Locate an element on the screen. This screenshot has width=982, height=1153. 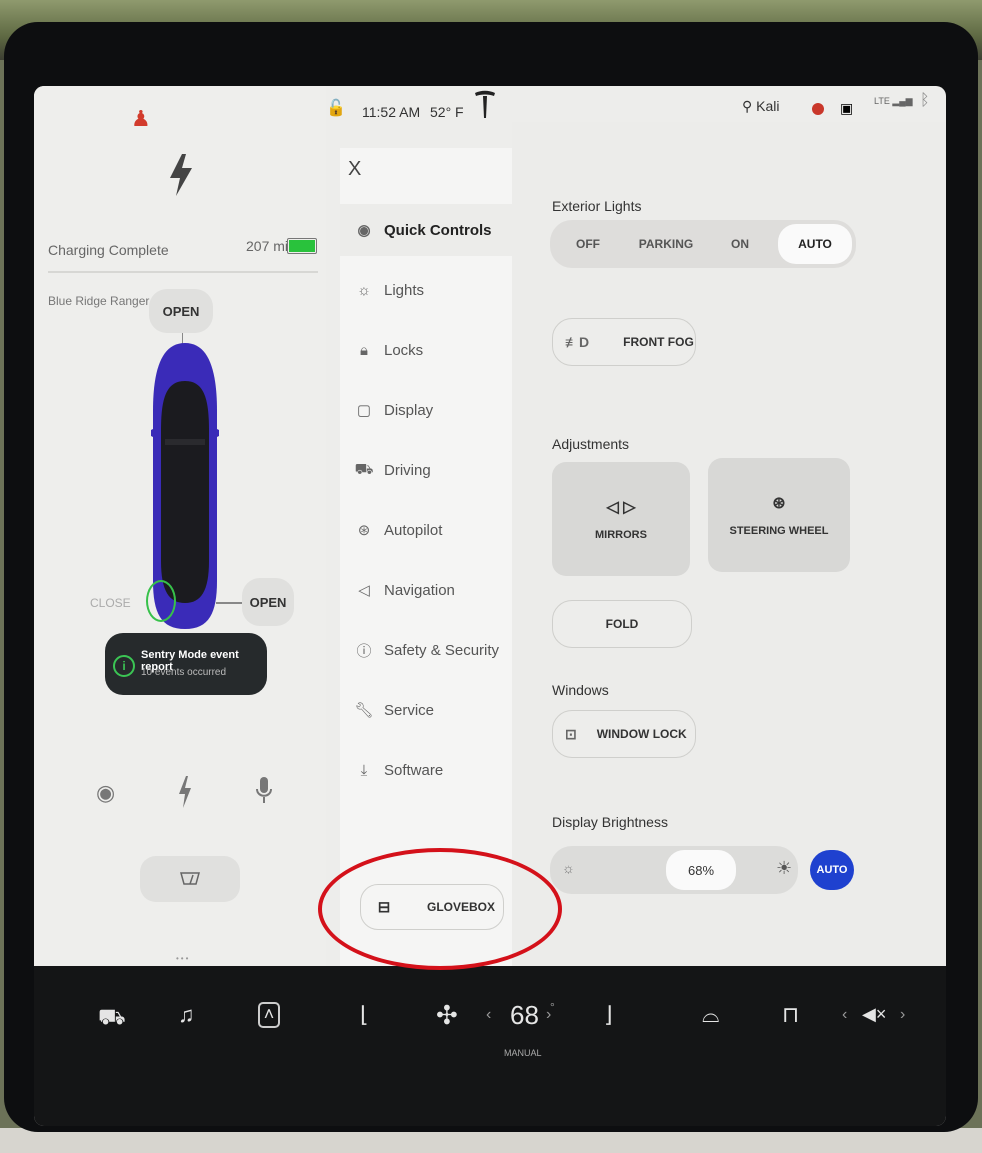
trunk-leader-line is located at coordinates (229, 603).